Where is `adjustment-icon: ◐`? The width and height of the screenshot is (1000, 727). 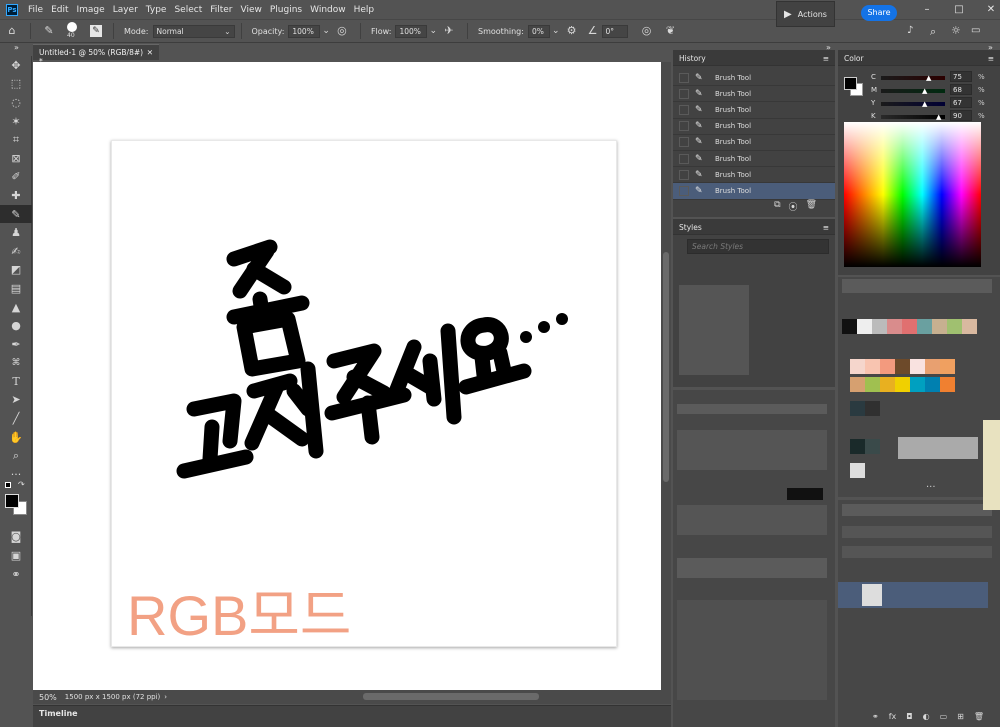 adjustment-icon: ◐ is located at coordinates (926, 716).